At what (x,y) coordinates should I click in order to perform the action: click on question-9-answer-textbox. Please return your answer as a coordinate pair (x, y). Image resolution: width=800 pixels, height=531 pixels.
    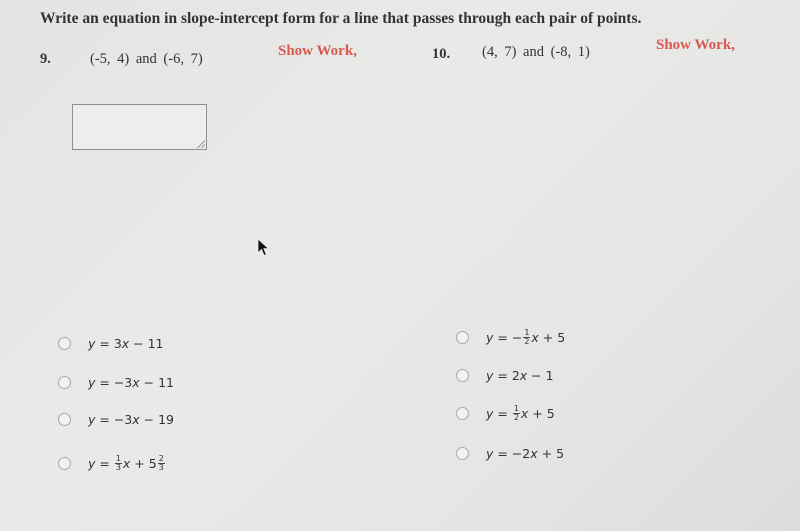
    Looking at the image, I should click on (139, 127).